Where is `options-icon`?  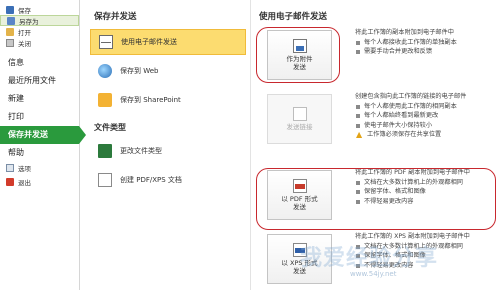
options-icon is located at coordinates (10, 167).